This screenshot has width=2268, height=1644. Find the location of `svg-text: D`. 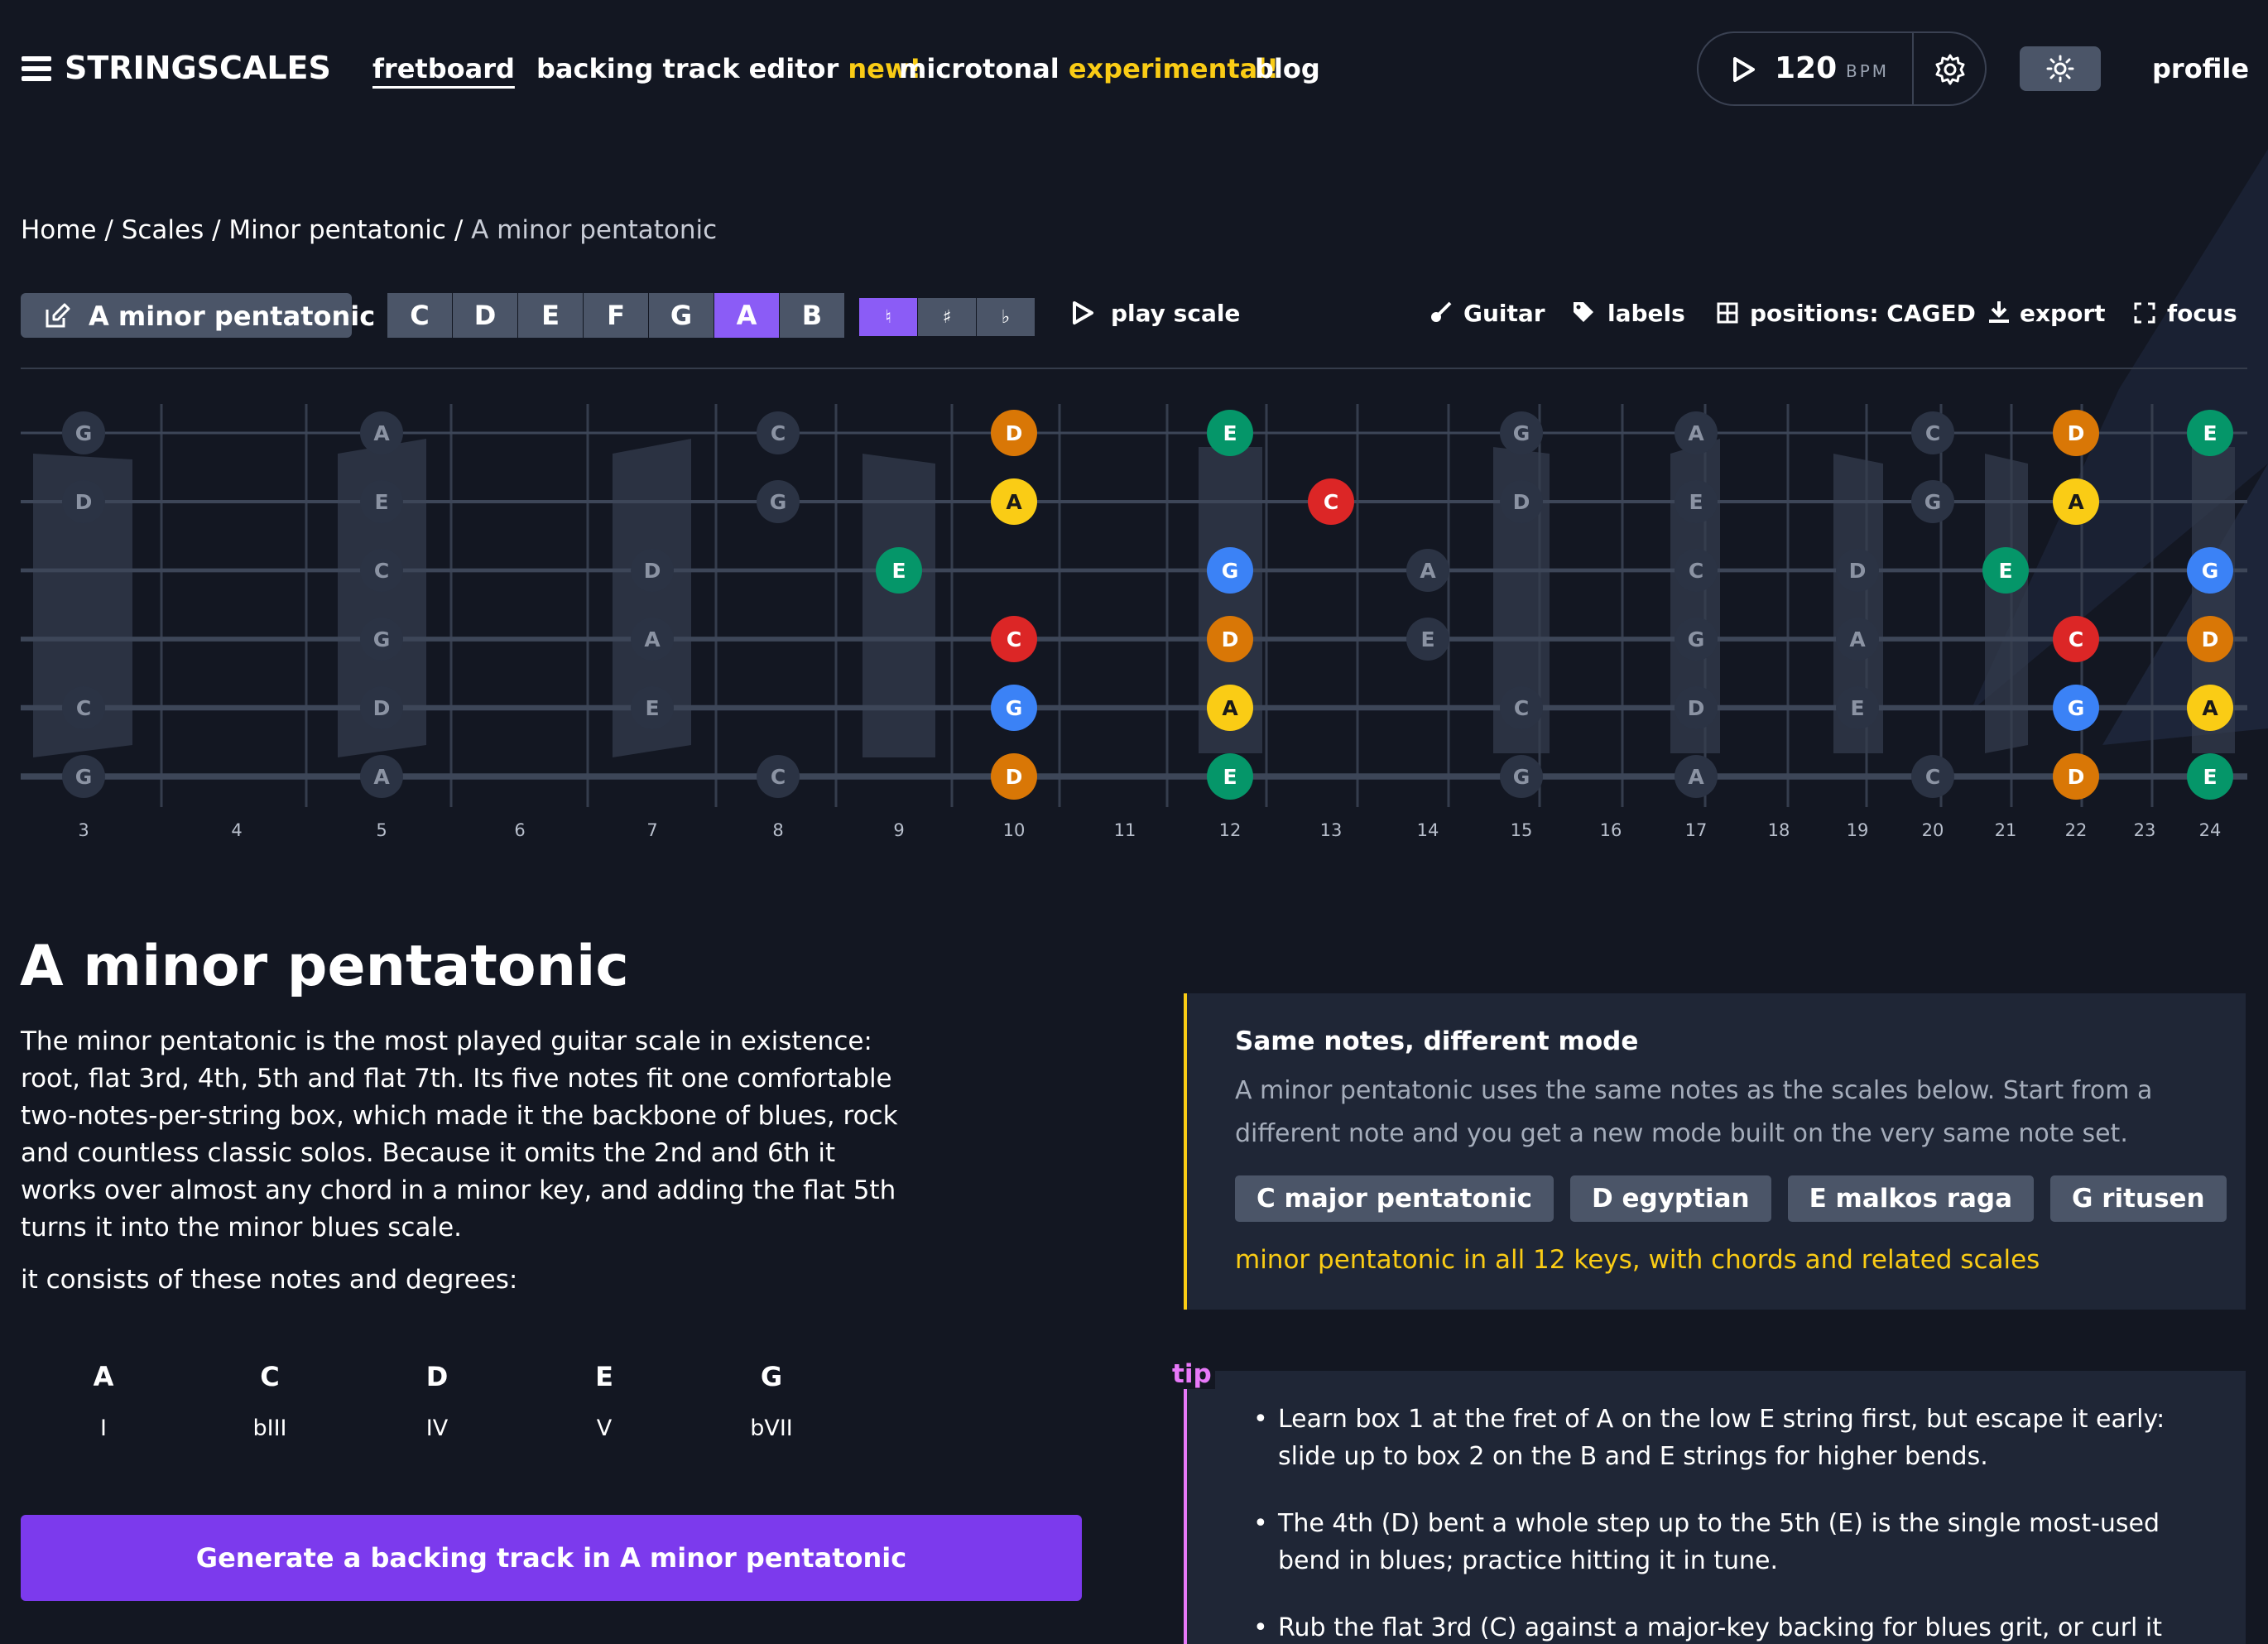

svg-text: D is located at coordinates (1014, 433).